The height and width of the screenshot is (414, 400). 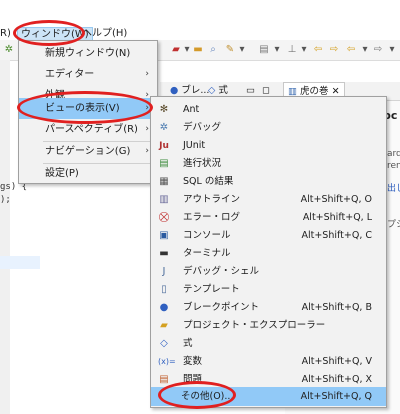 What do you see at coordinates (91, 129) in the screenshot?
I see `menu-item-label: パースペクティブ(R)` at bounding box center [91, 129].